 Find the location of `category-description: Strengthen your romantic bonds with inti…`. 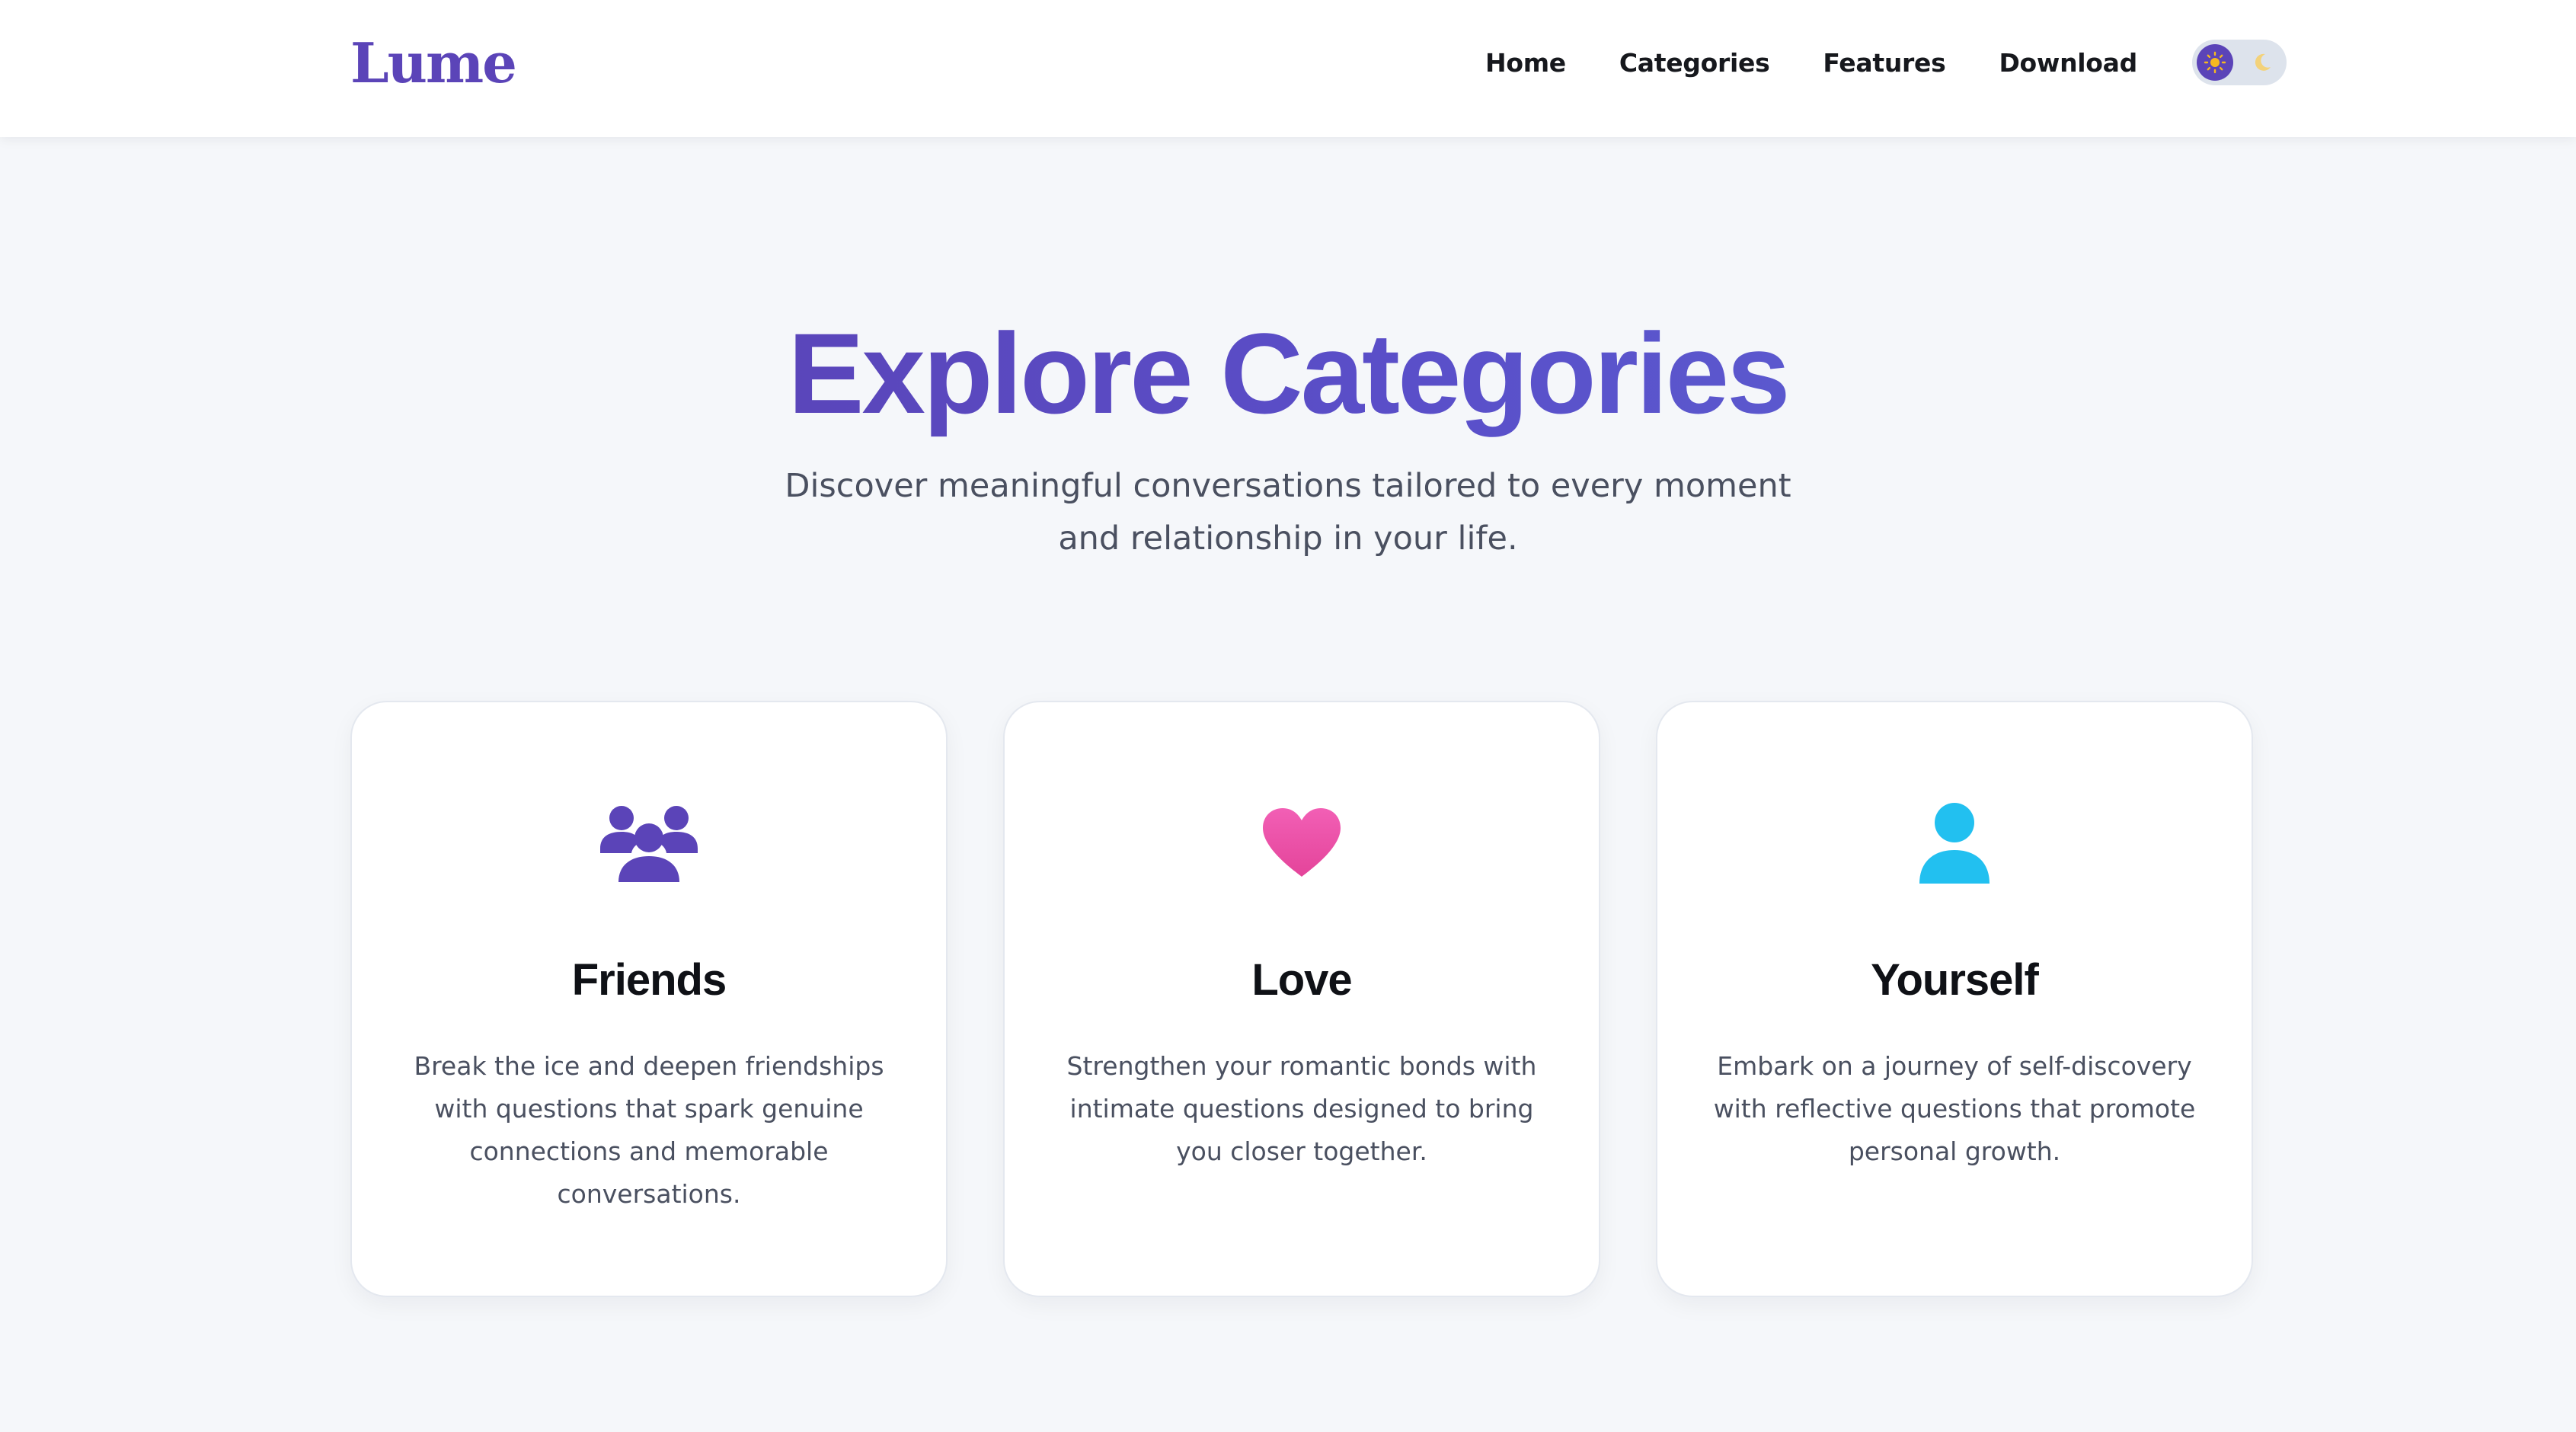

category-description: Strengthen your romantic bonds with inti… is located at coordinates (1301, 1108).